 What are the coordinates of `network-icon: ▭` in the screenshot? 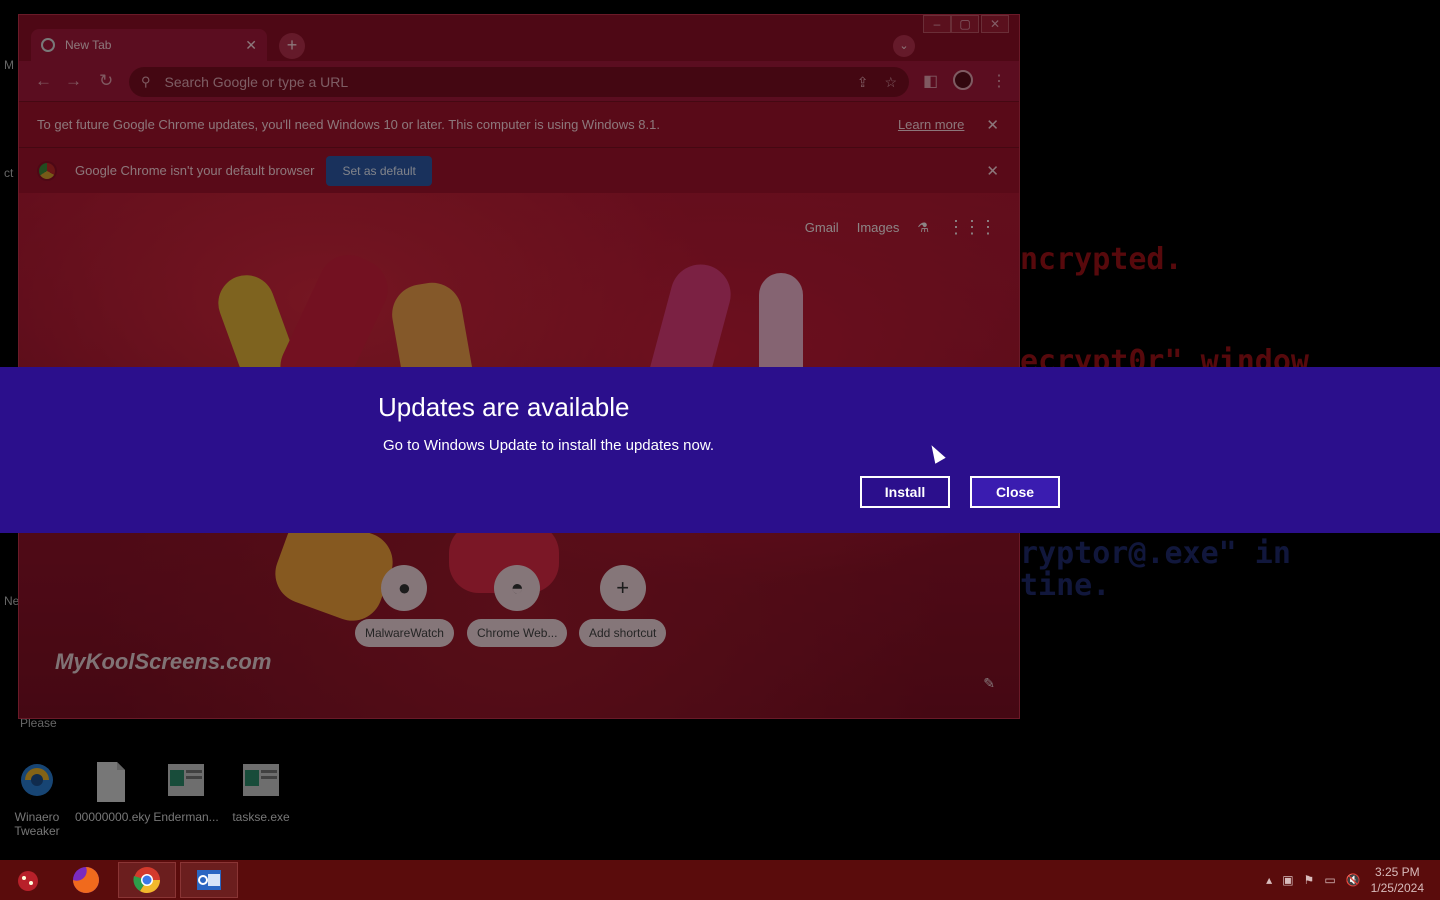 It's located at (1329, 880).